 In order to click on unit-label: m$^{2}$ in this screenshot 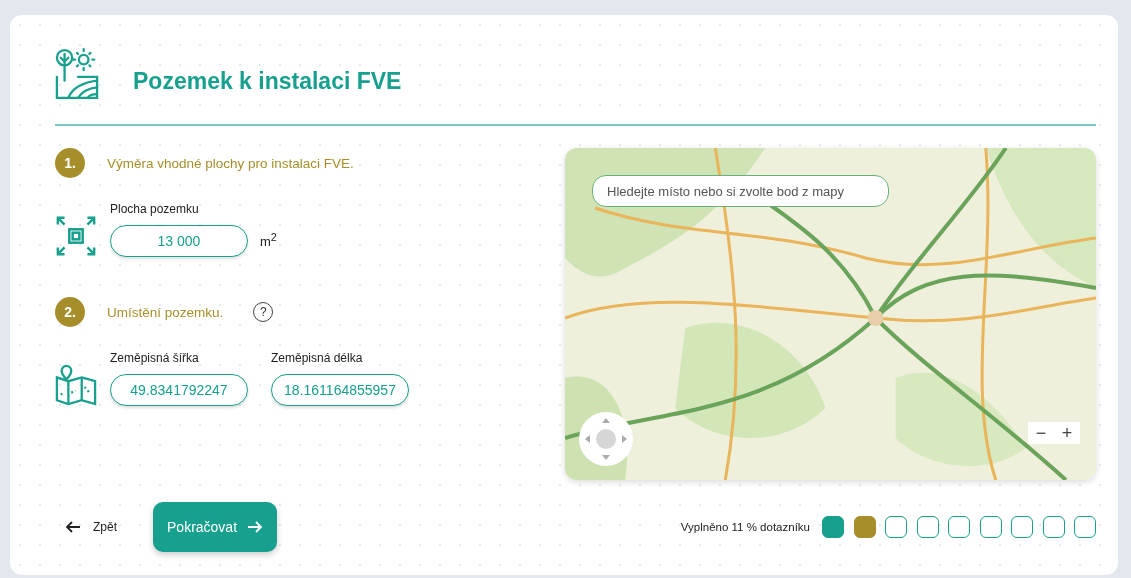, I will do `click(268, 240)`.